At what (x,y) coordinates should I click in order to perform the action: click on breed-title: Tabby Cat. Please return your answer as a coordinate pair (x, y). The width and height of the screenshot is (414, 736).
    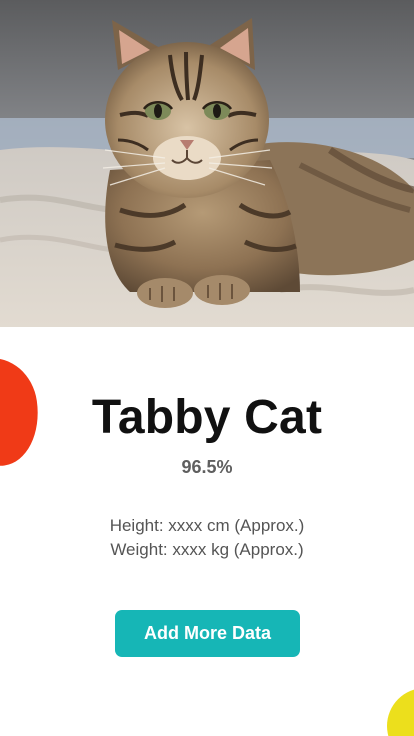
    Looking at the image, I should click on (207, 417).